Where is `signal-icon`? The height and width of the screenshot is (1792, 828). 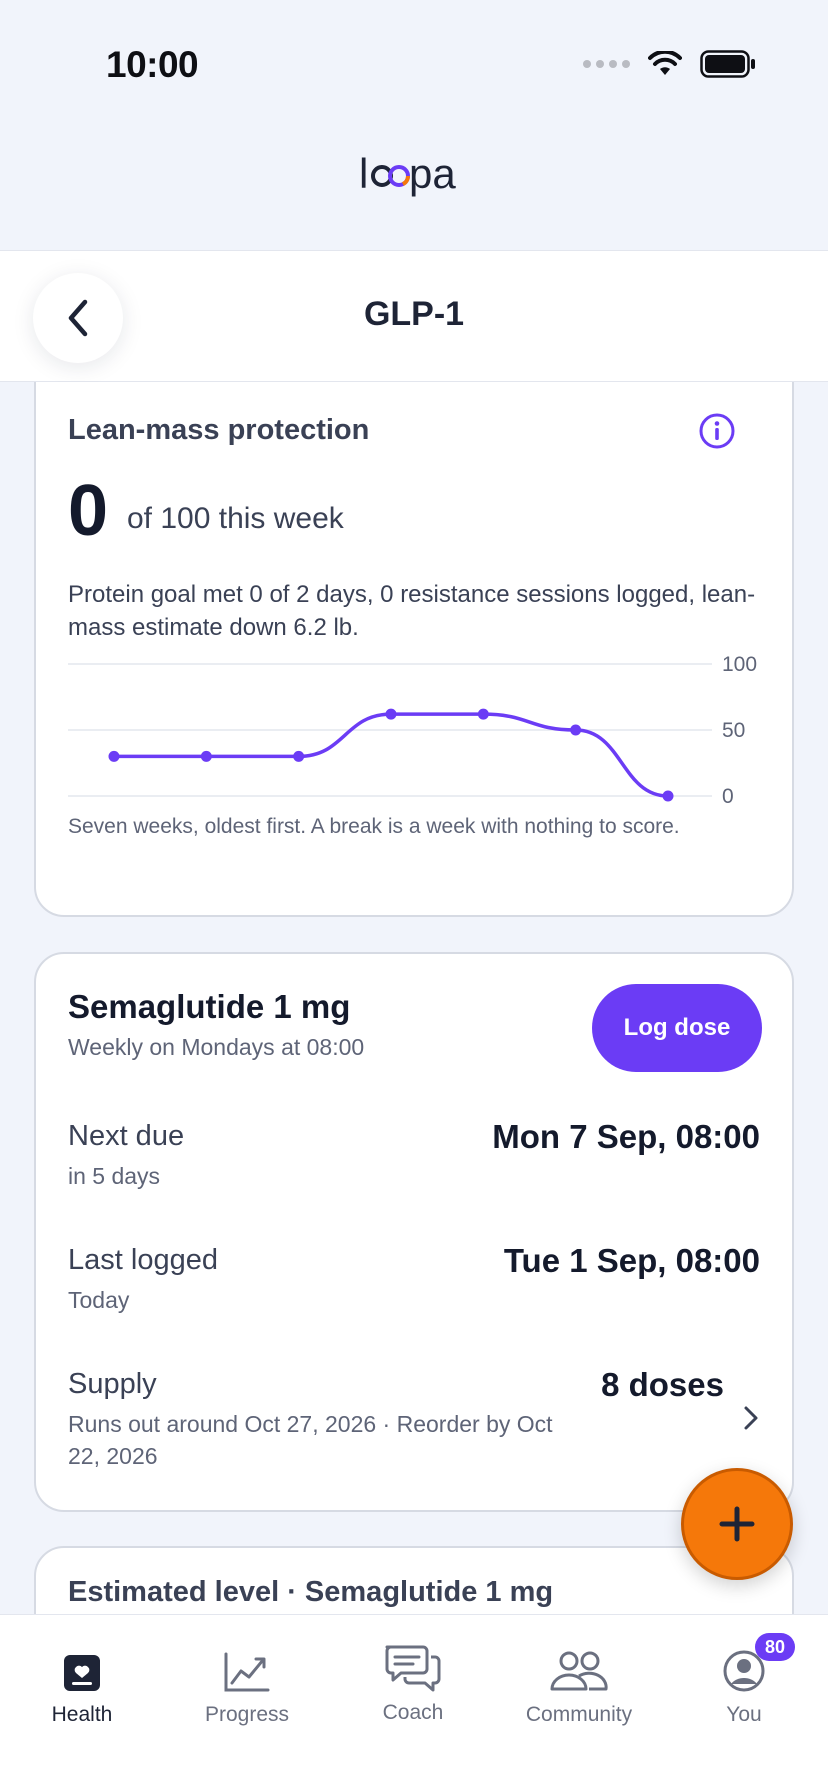
signal-icon is located at coordinates (606, 64).